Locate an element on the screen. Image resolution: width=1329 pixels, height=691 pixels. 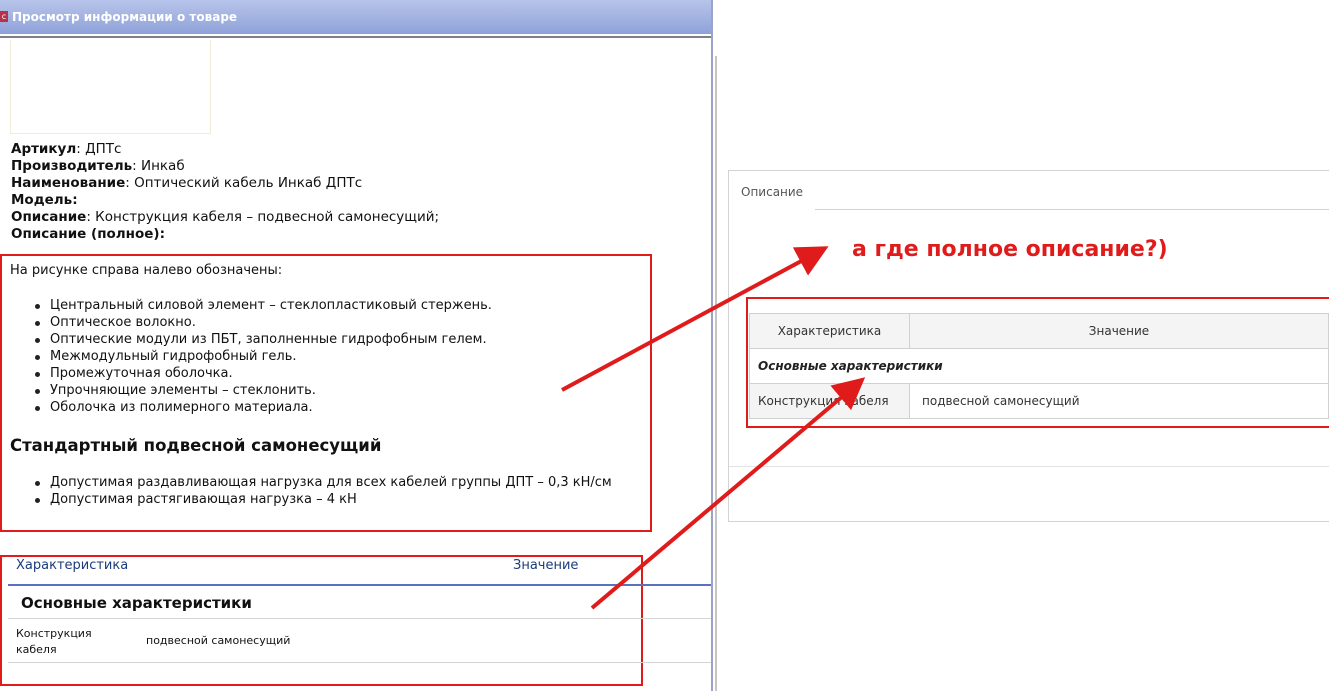
arrow-to-table is located at coordinates (728, 493).